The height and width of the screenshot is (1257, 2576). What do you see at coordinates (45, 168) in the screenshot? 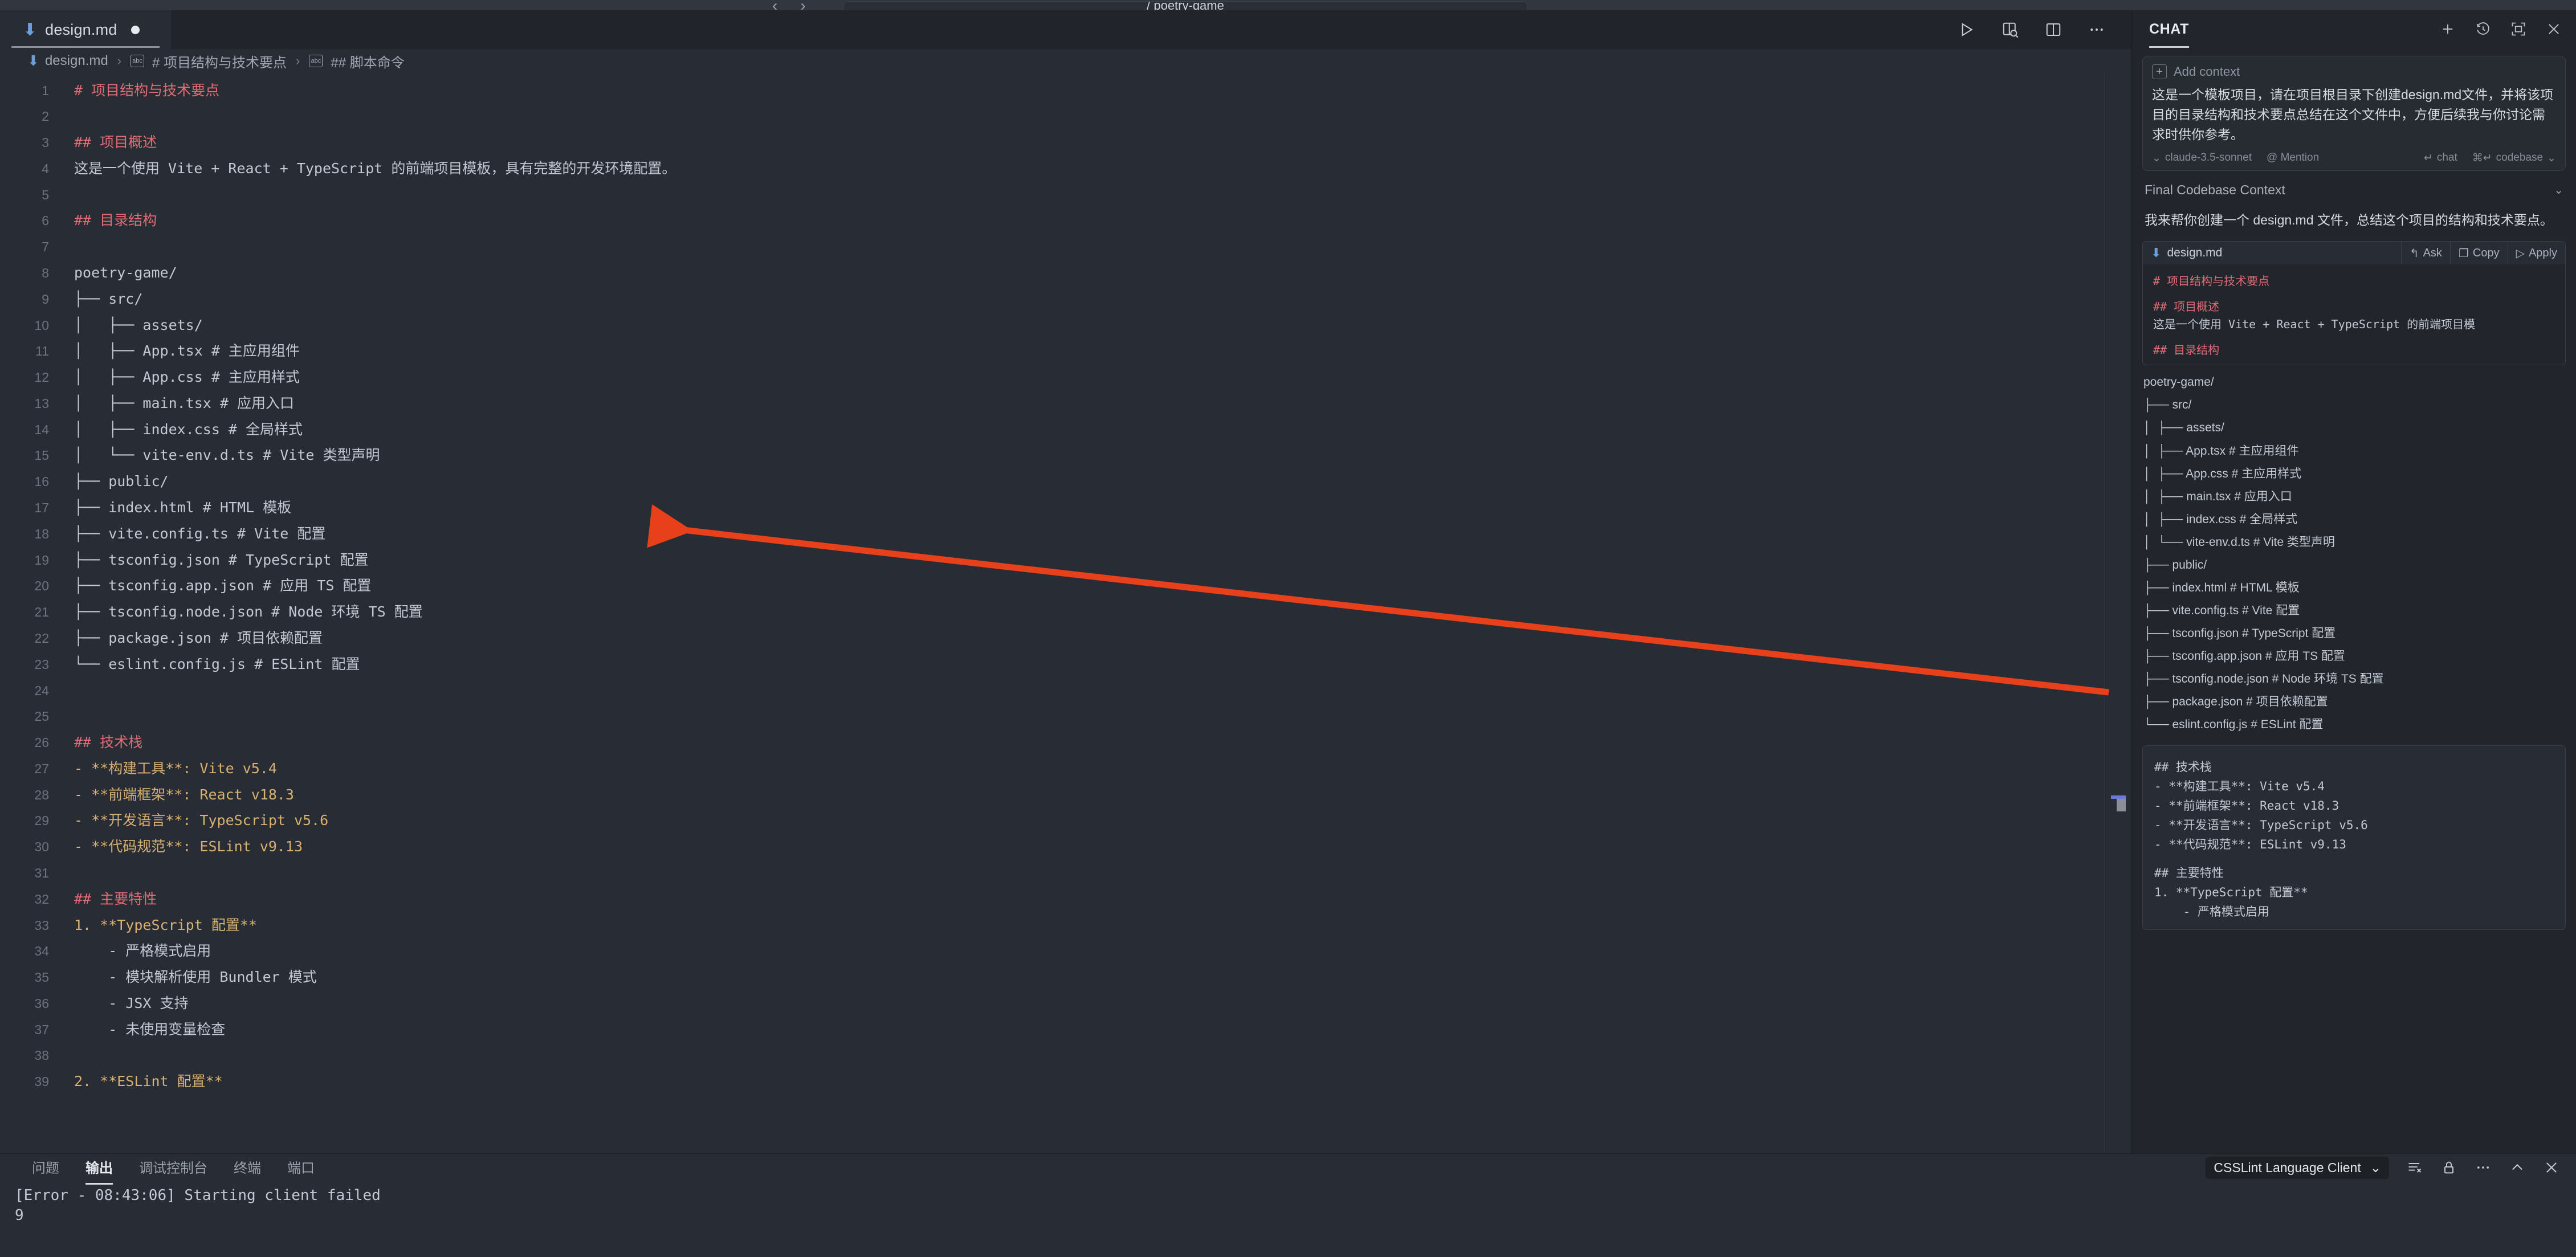
I see `line-number: 4` at bounding box center [45, 168].